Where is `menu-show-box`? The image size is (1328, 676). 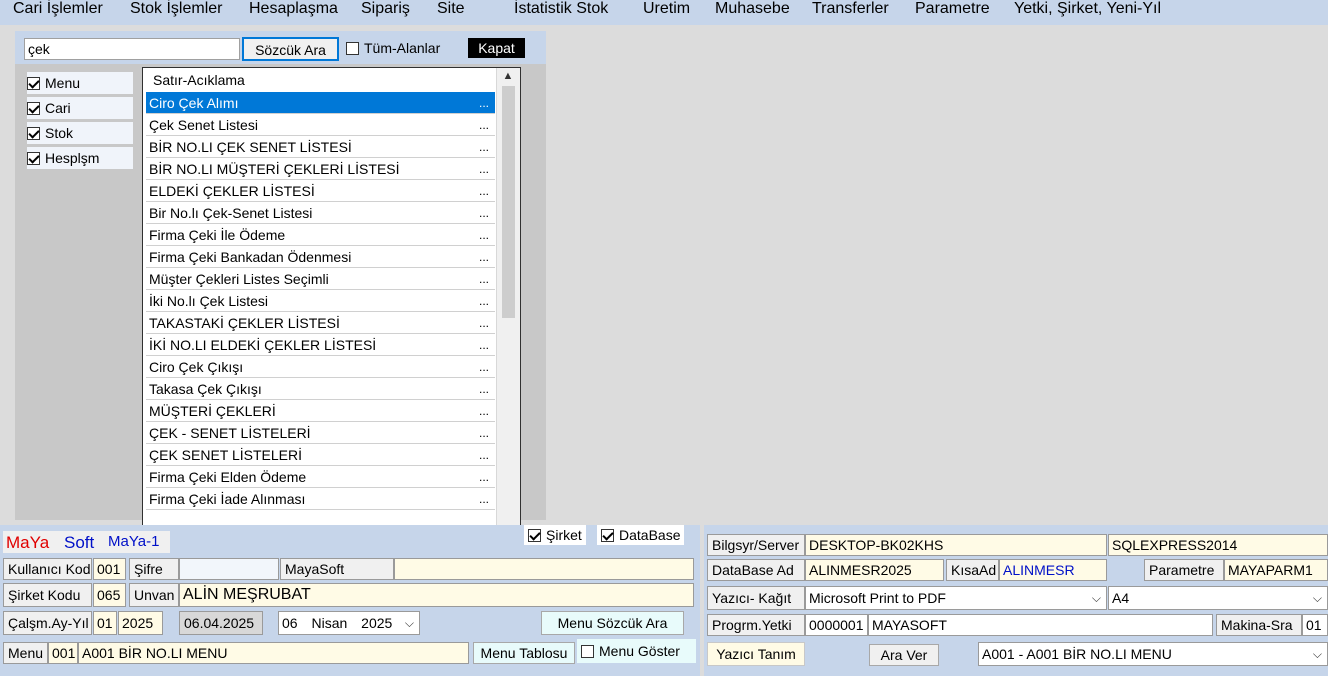
menu-show-box is located at coordinates (587, 651).